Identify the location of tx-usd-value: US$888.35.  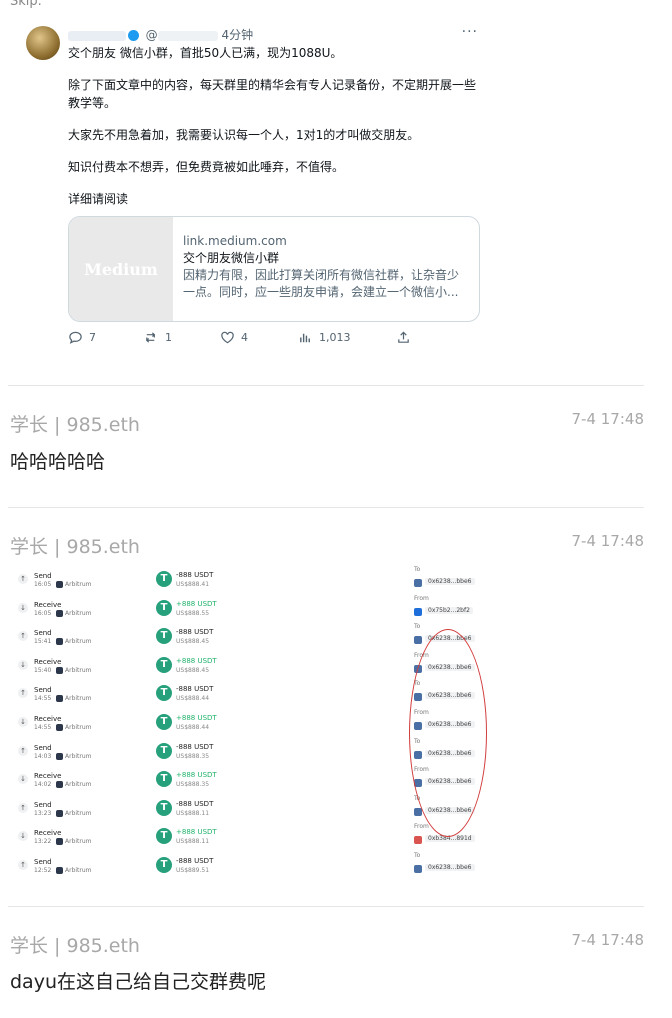
(193, 785).